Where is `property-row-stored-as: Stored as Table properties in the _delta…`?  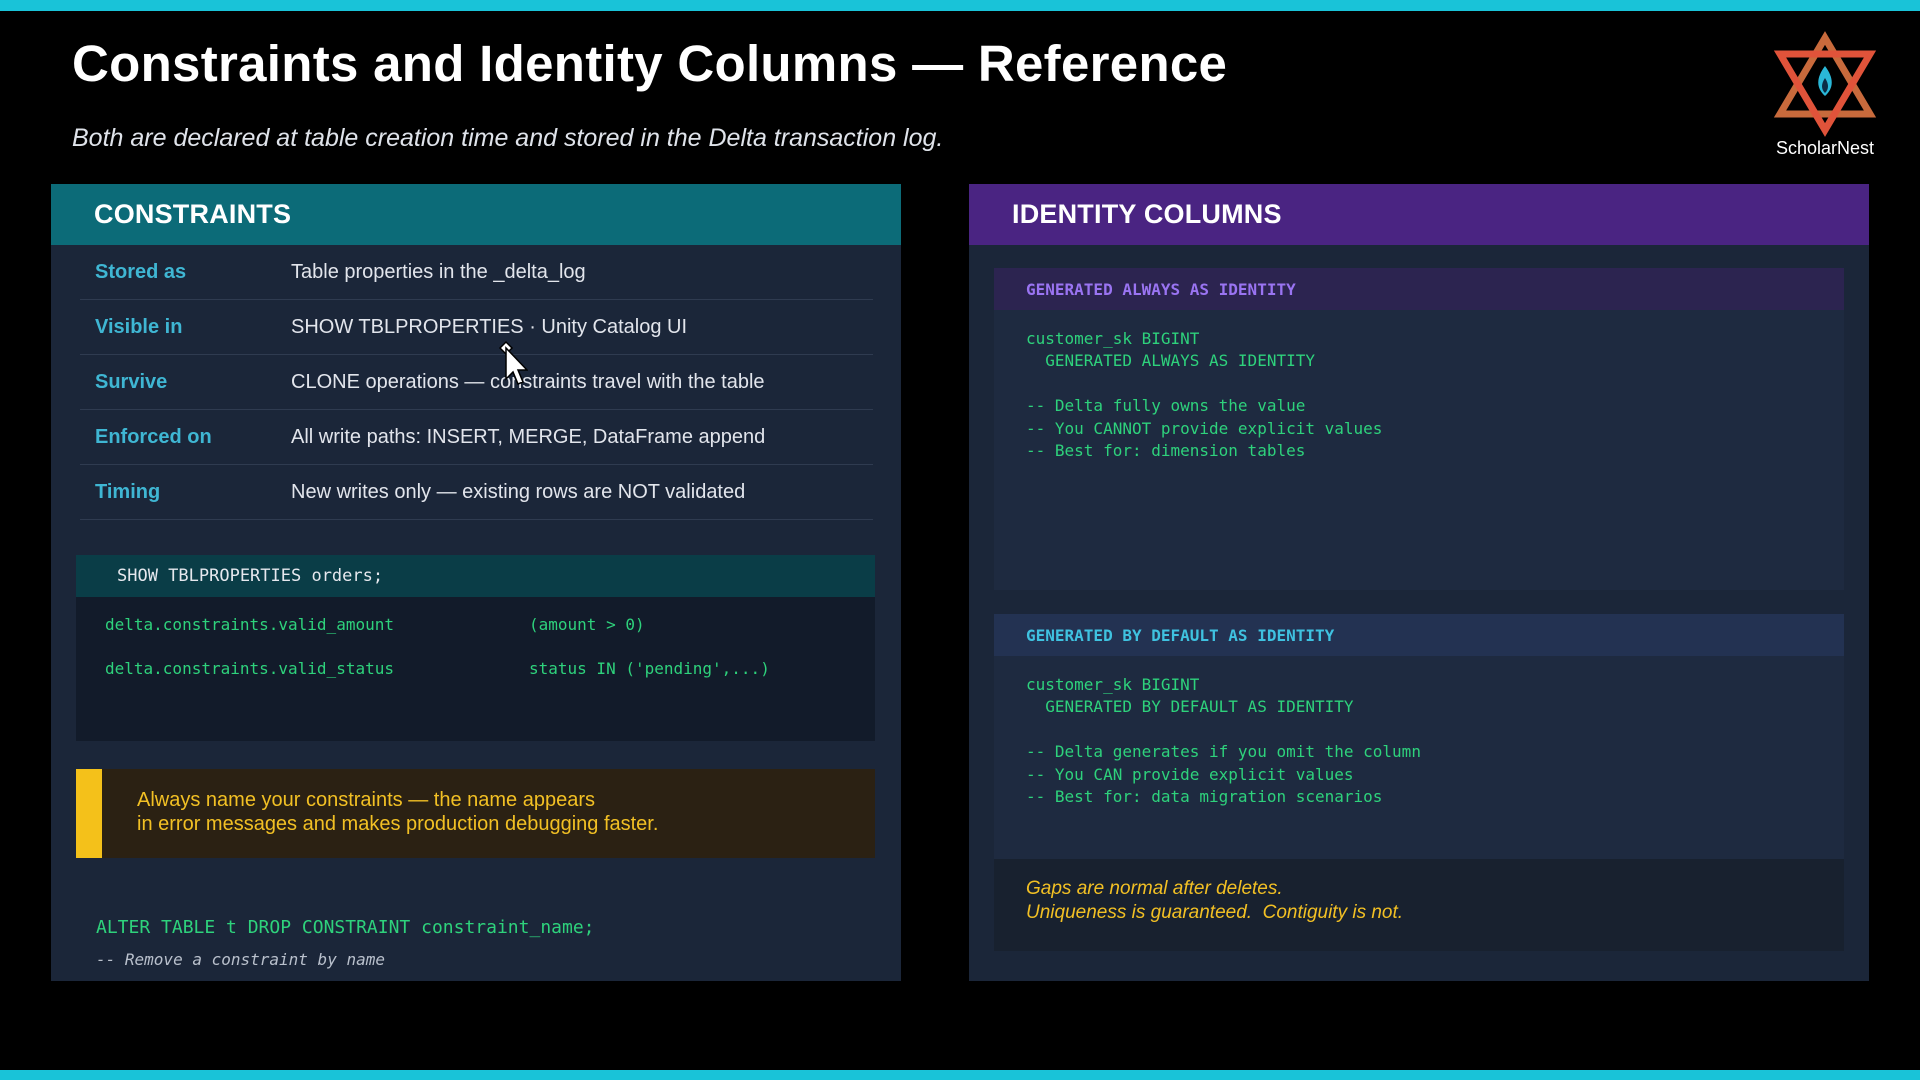 property-row-stored-as: Stored as Table properties in the _delta… is located at coordinates (476, 272).